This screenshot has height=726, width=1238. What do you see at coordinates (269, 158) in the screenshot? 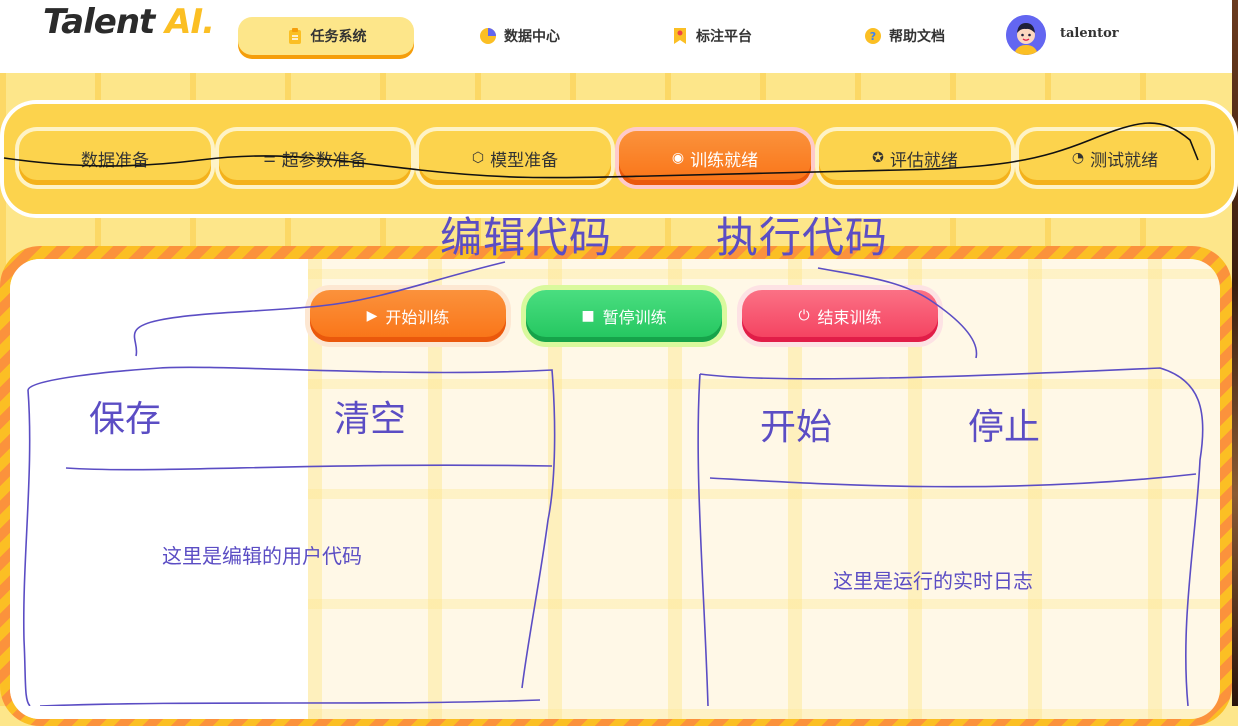
I see `sliders-icon: ⚌` at bounding box center [269, 158].